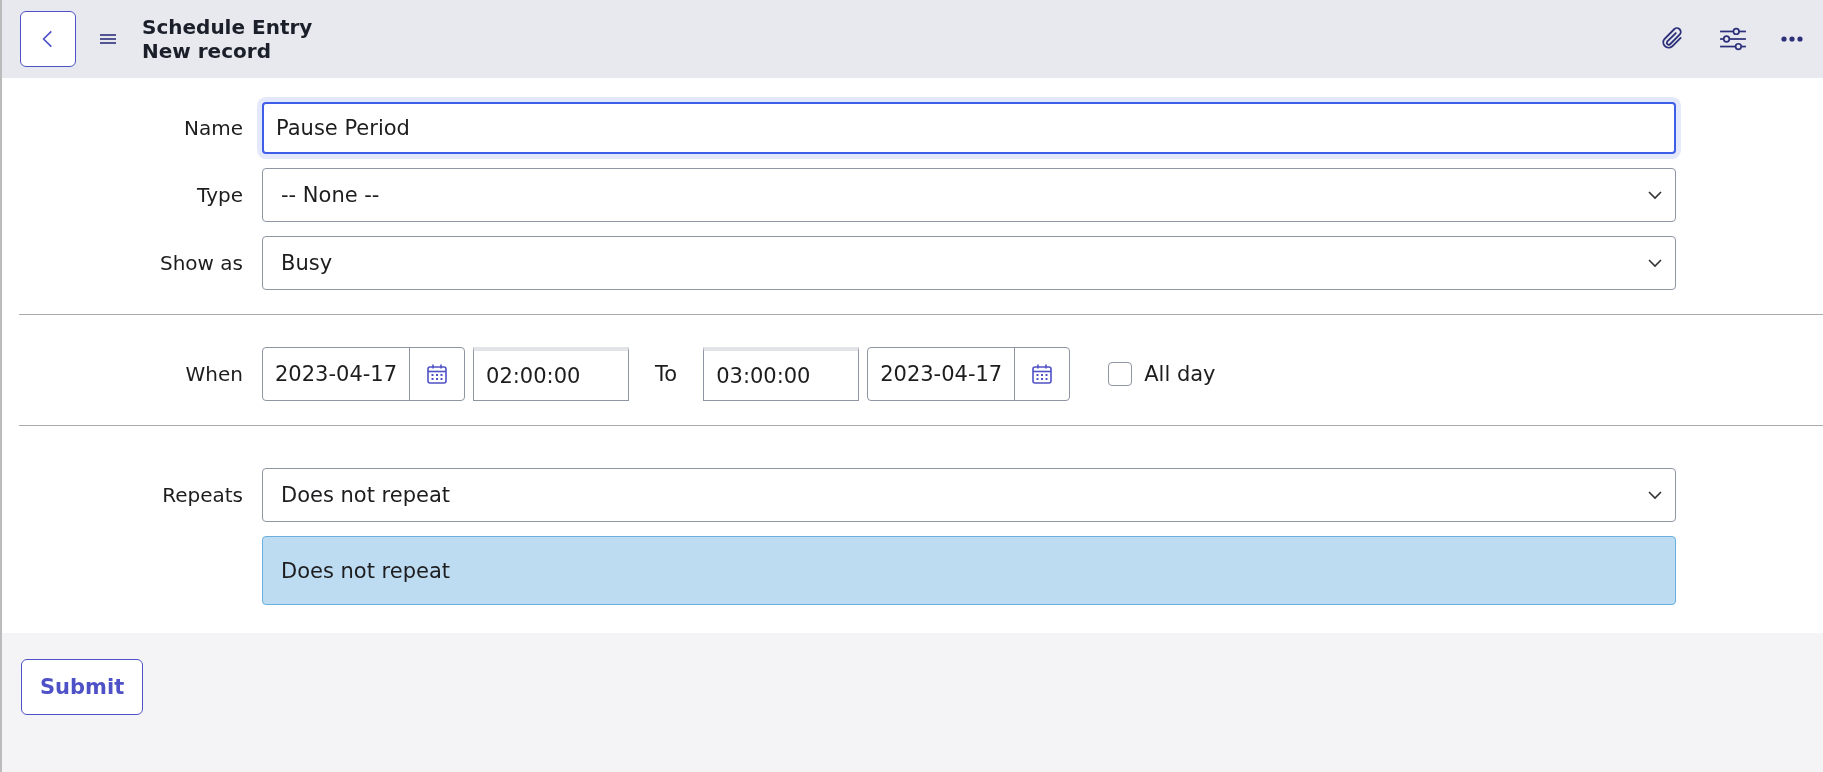 The height and width of the screenshot is (772, 1823). What do you see at coordinates (969, 495) in the screenshot?
I see `dropdown: Does not repeat` at bounding box center [969, 495].